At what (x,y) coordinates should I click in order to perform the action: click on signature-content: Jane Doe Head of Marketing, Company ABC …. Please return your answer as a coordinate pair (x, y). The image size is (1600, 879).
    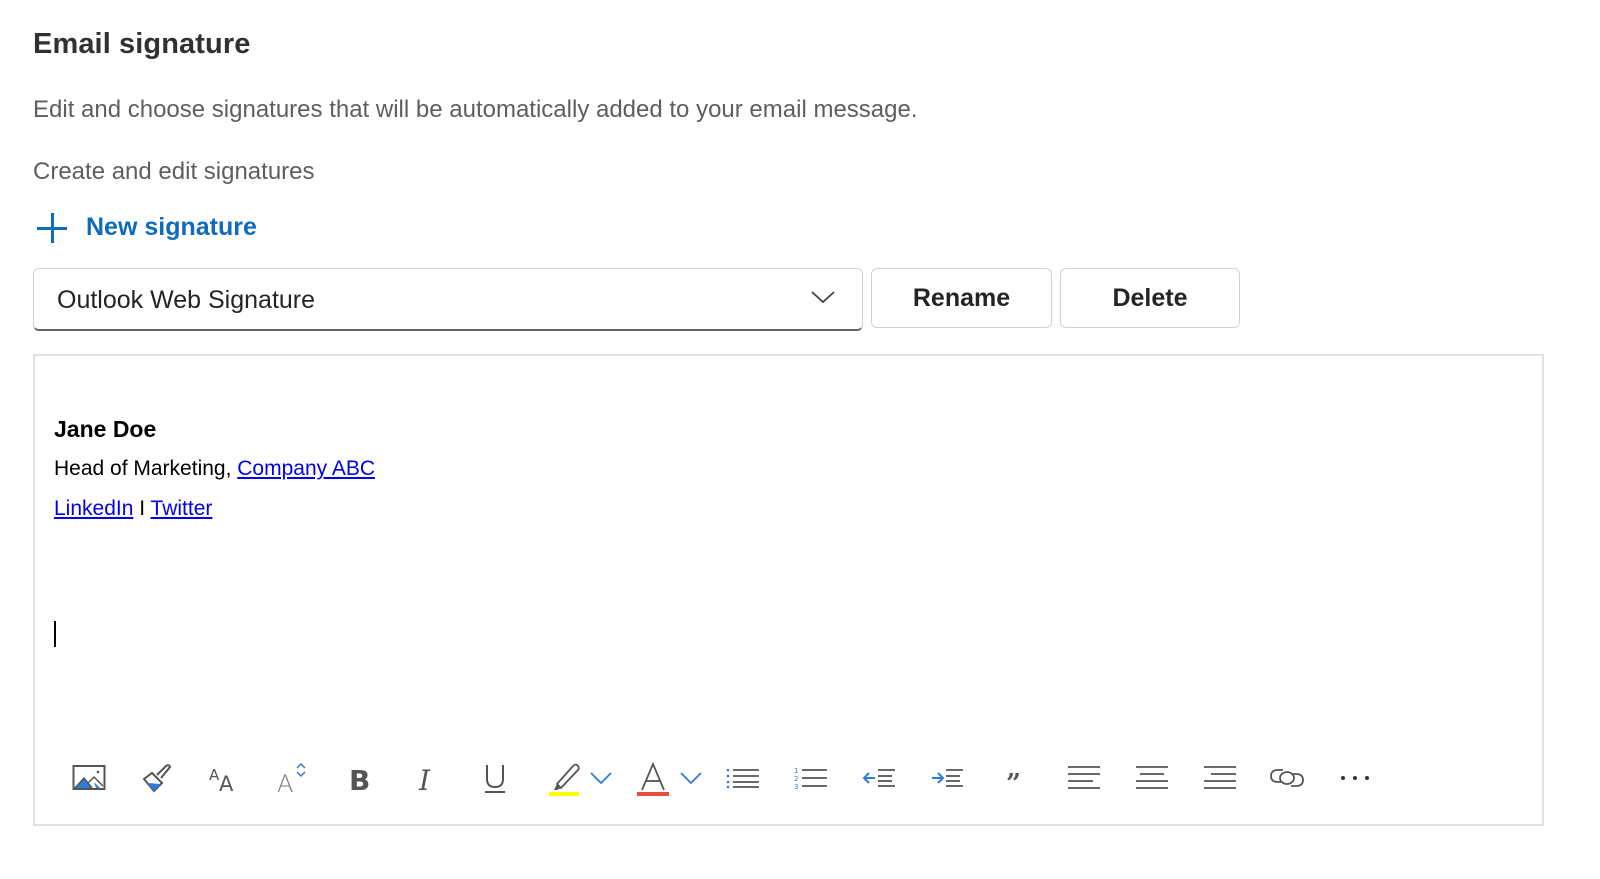
    Looking at the image, I should click on (214, 476).